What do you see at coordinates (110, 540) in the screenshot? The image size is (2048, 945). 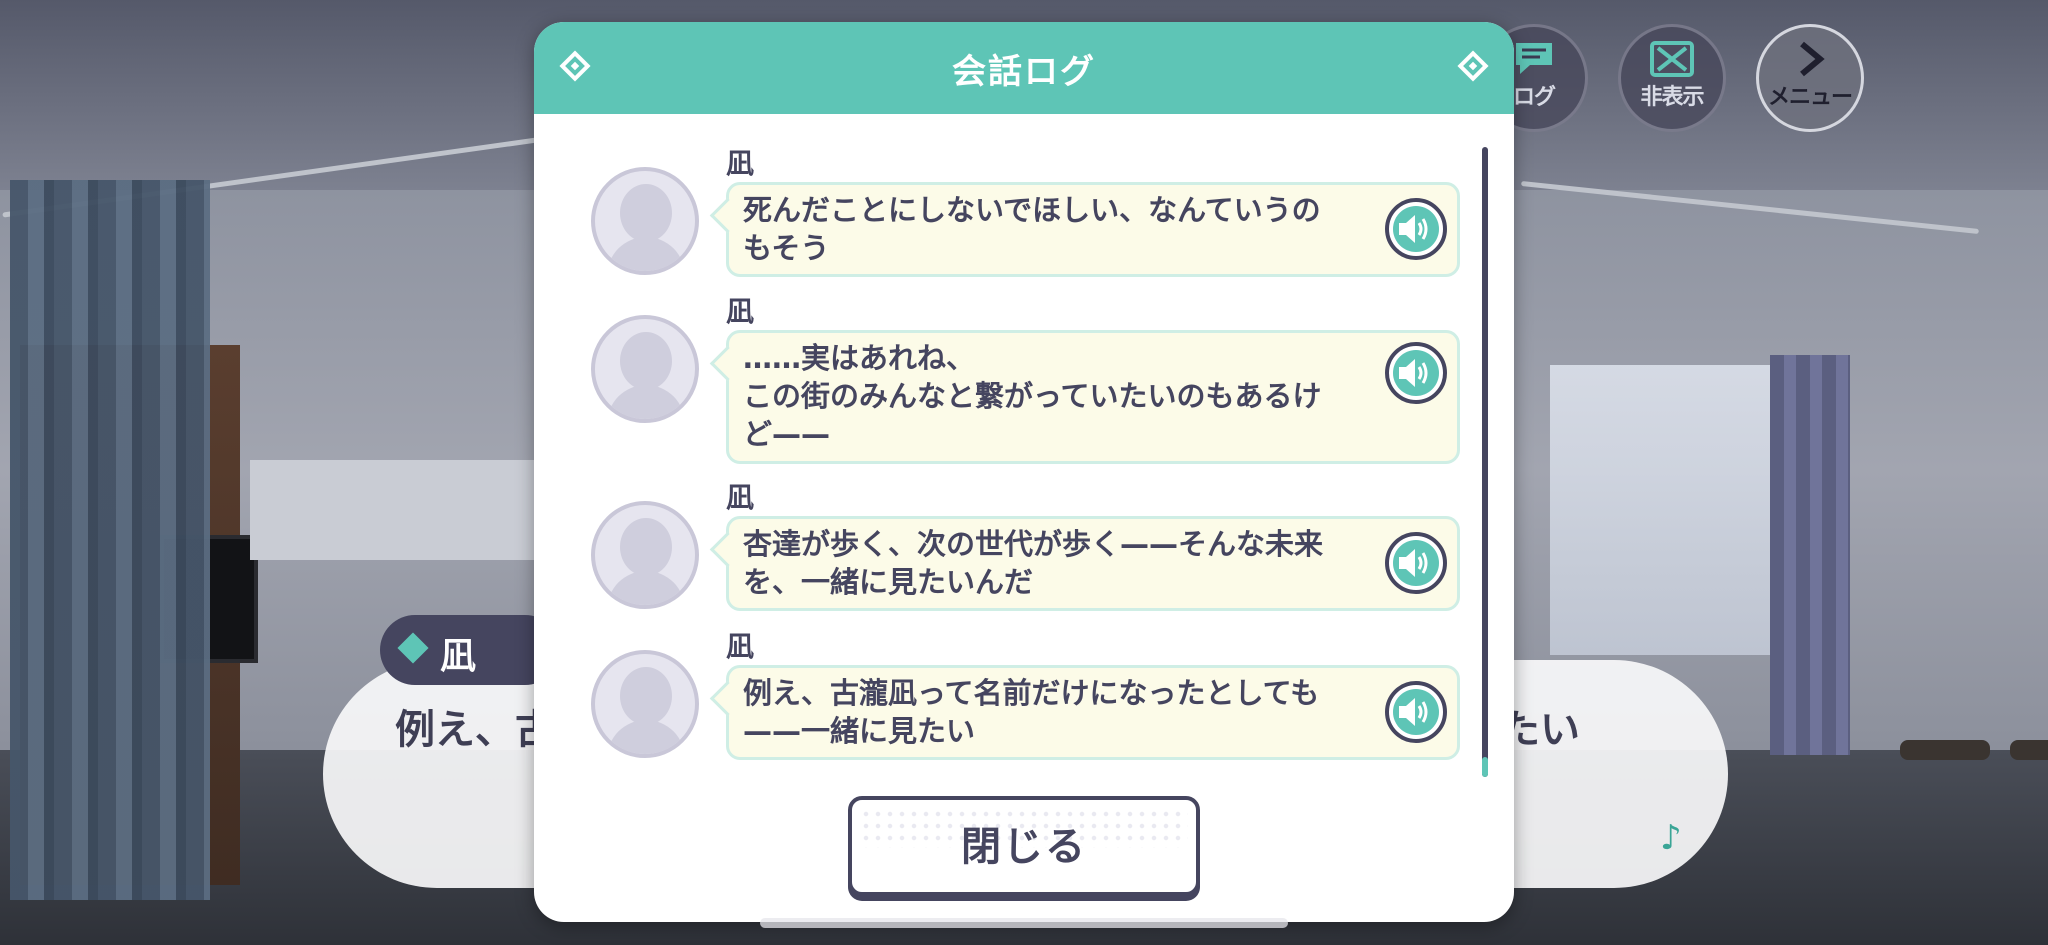 I see `left-curtain` at bounding box center [110, 540].